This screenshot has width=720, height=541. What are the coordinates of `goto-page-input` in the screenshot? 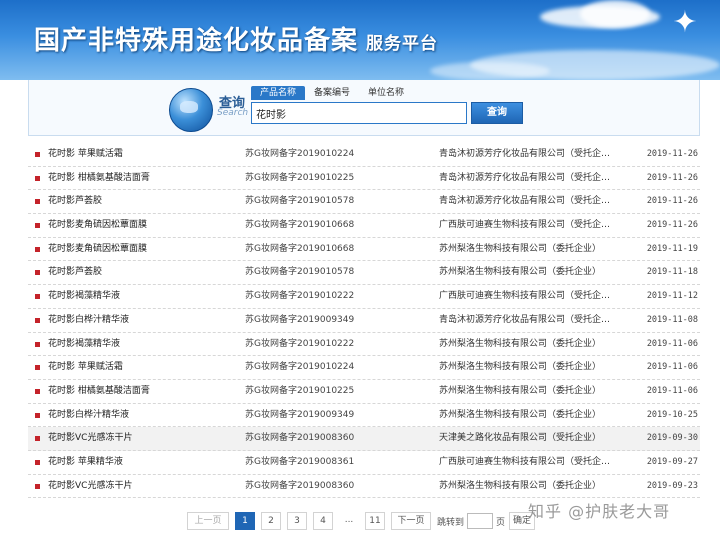 It's located at (480, 521).